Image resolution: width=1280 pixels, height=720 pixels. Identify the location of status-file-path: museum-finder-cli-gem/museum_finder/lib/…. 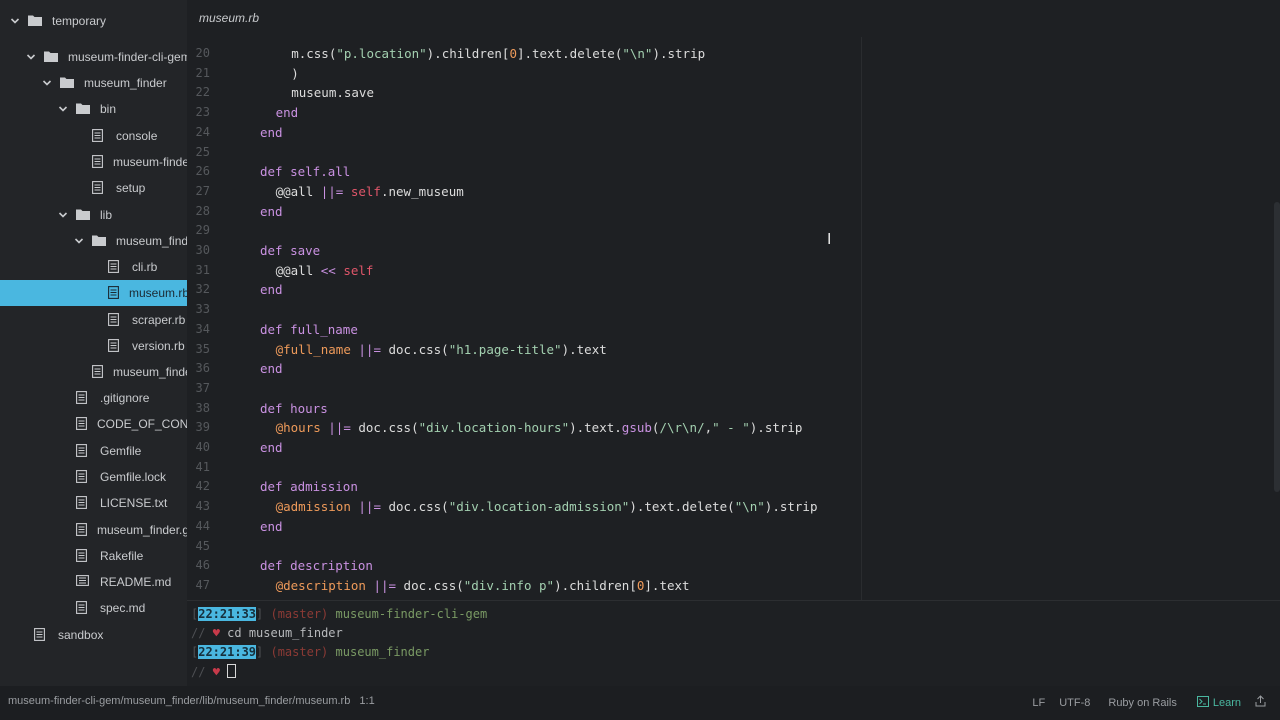
(191, 701).